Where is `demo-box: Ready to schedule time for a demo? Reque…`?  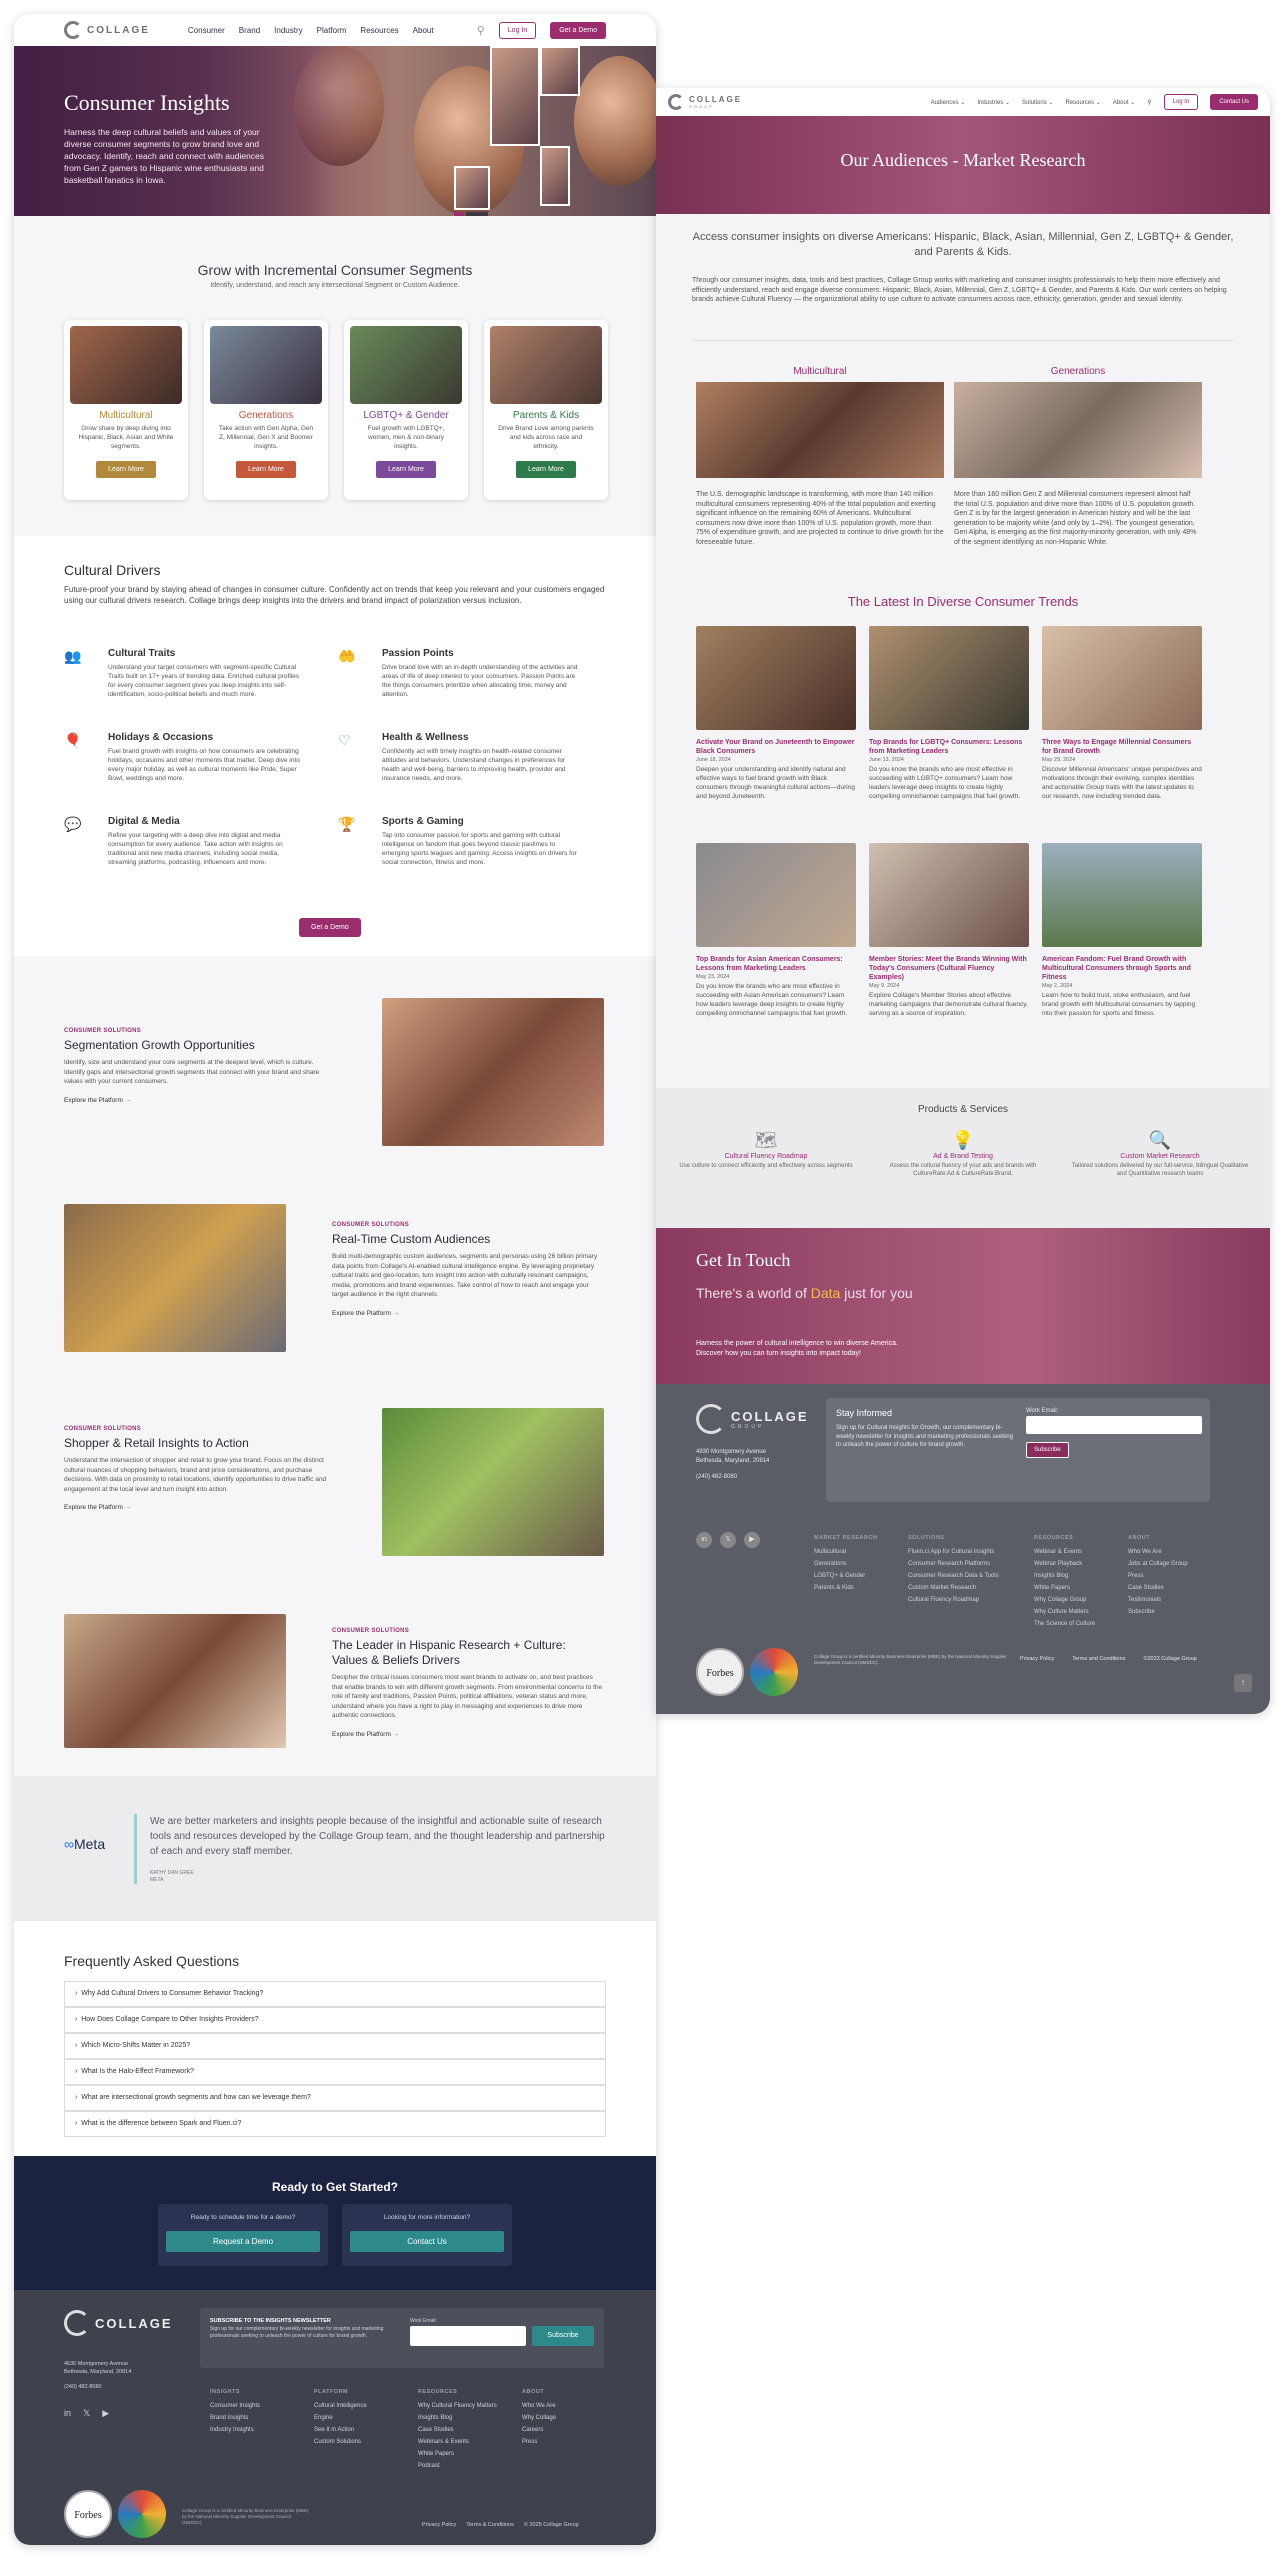
demo-box: Ready to schedule time for a demo? Reque… is located at coordinates (243, 2235).